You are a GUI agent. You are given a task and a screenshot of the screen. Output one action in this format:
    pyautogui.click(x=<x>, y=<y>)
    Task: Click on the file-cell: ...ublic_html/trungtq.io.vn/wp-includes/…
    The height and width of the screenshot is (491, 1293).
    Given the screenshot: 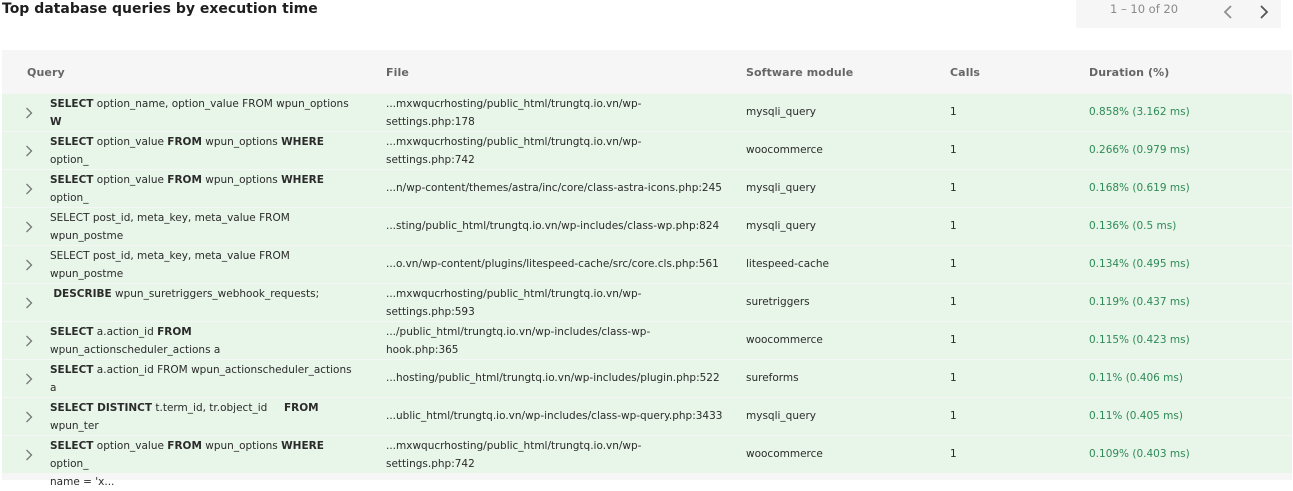 What is the action you would take?
    pyautogui.click(x=554, y=416)
    